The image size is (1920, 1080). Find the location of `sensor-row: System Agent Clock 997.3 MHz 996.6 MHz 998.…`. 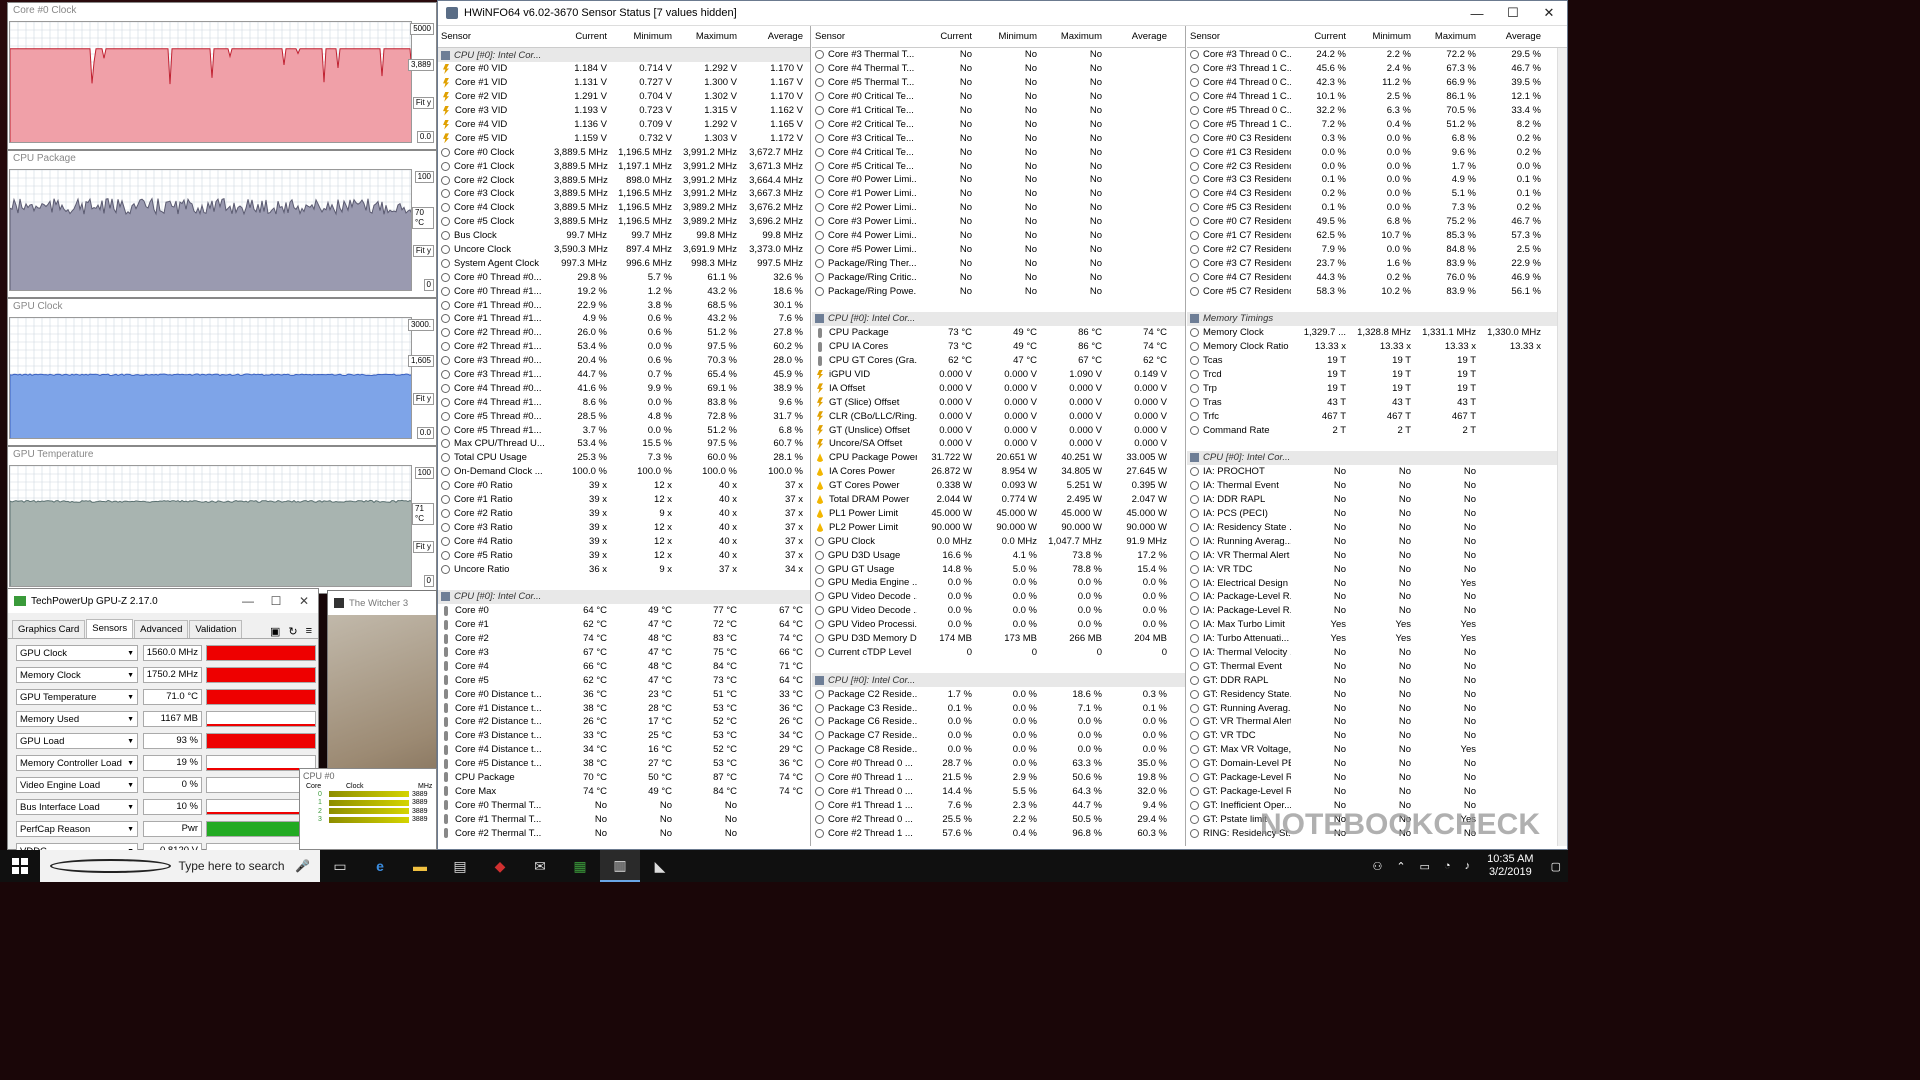

sensor-row: System Agent Clock 997.3 MHz 996.6 MHz 998.… is located at coordinates (624, 263).